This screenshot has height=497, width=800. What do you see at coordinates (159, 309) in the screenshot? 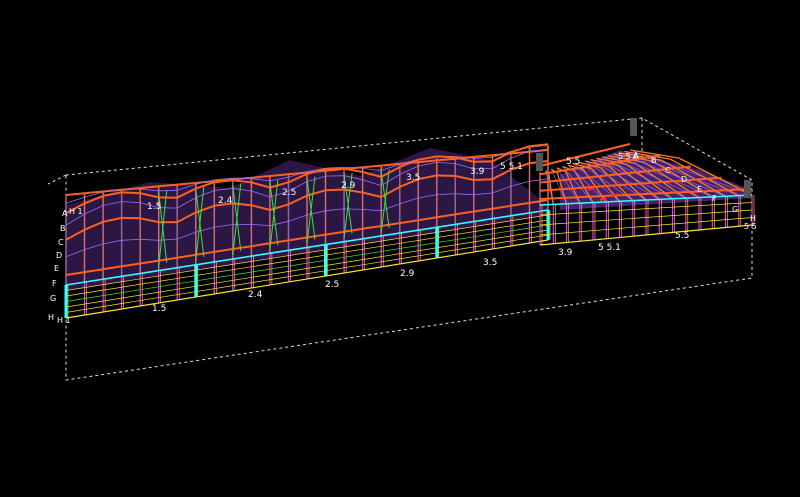
I see `bottom-axis-label: 1.5` at bounding box center [159, 309].